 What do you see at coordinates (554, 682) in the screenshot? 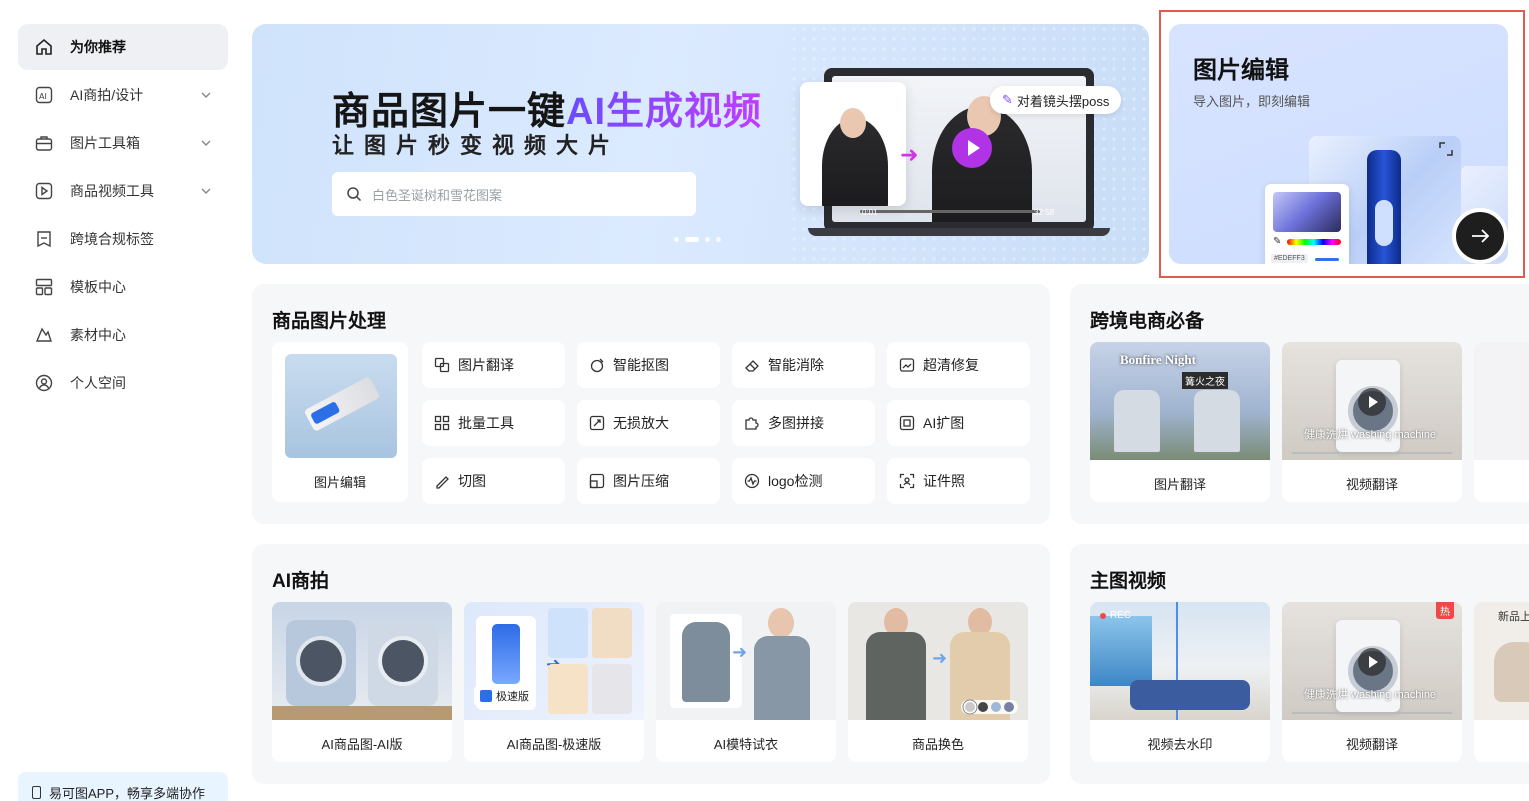
I see `card-ai-product-fast: ➜ 极速版 AI商品图-极速版` at bounding box center [554, 682].